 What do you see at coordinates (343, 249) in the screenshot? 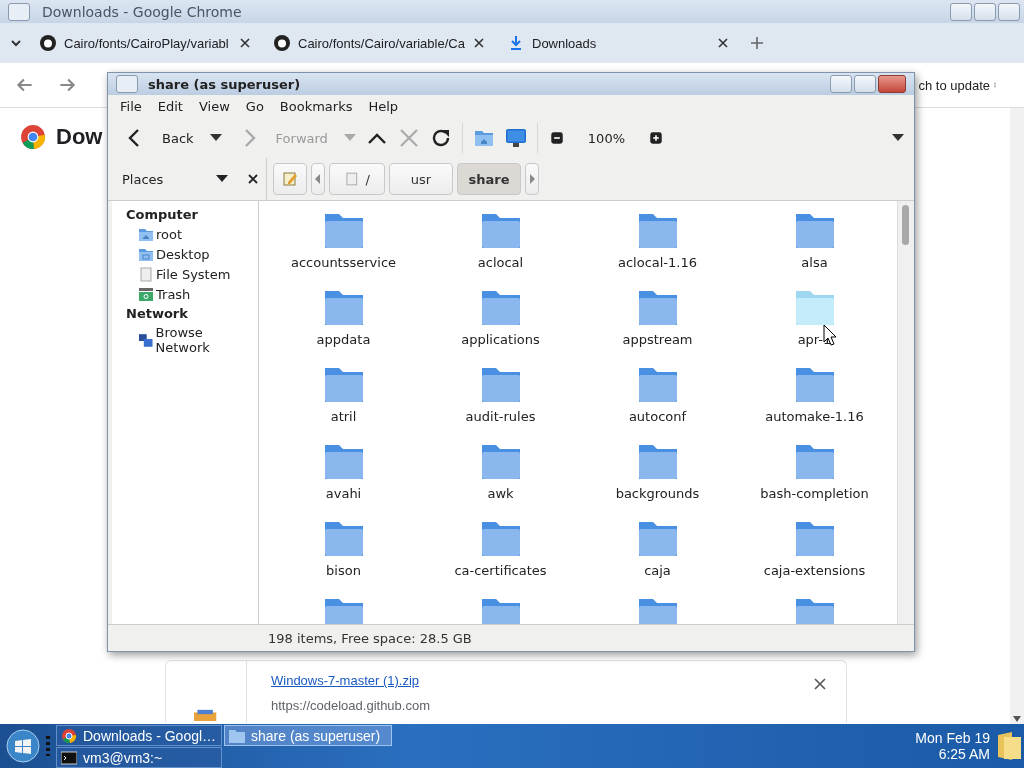
I see `folder-item: accountsservice` at bounding box center [343, 249].